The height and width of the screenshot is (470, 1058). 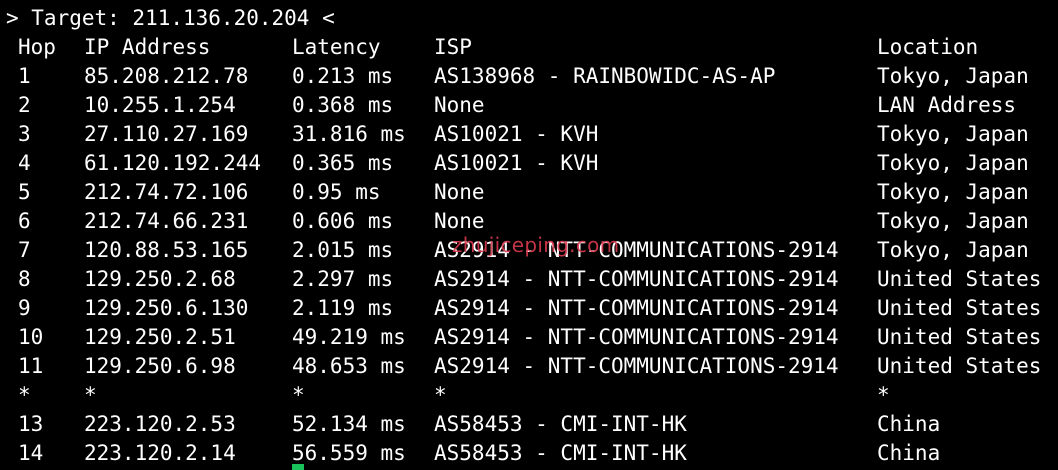 What do you see at coordinates (343, 163) in the screenshot?
I see `latency-cell: 0.365 ms` at bounding box center [343, 163].